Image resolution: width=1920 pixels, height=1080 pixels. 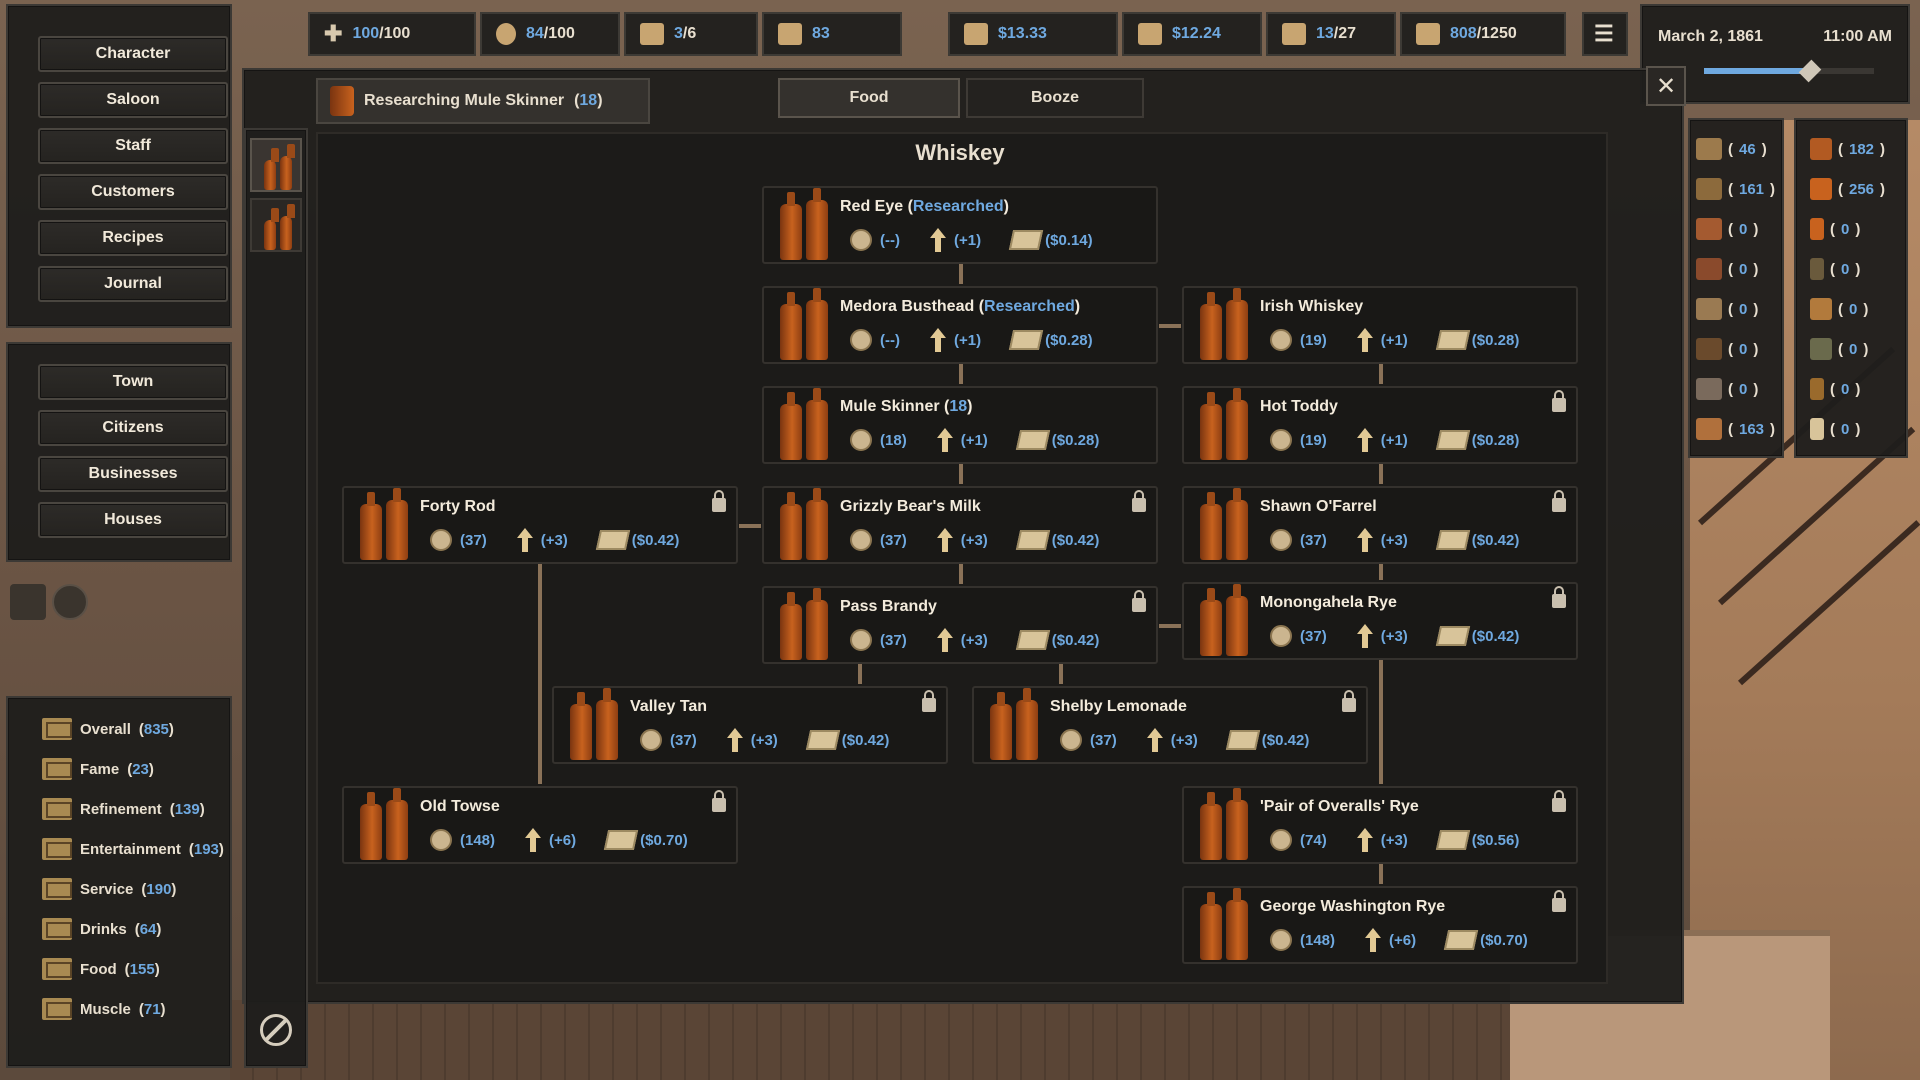 What do you see at coordinates (1752, 429) in the screenshot?
I see `ingredient-count: 163` at bounding box center [1752, 429].